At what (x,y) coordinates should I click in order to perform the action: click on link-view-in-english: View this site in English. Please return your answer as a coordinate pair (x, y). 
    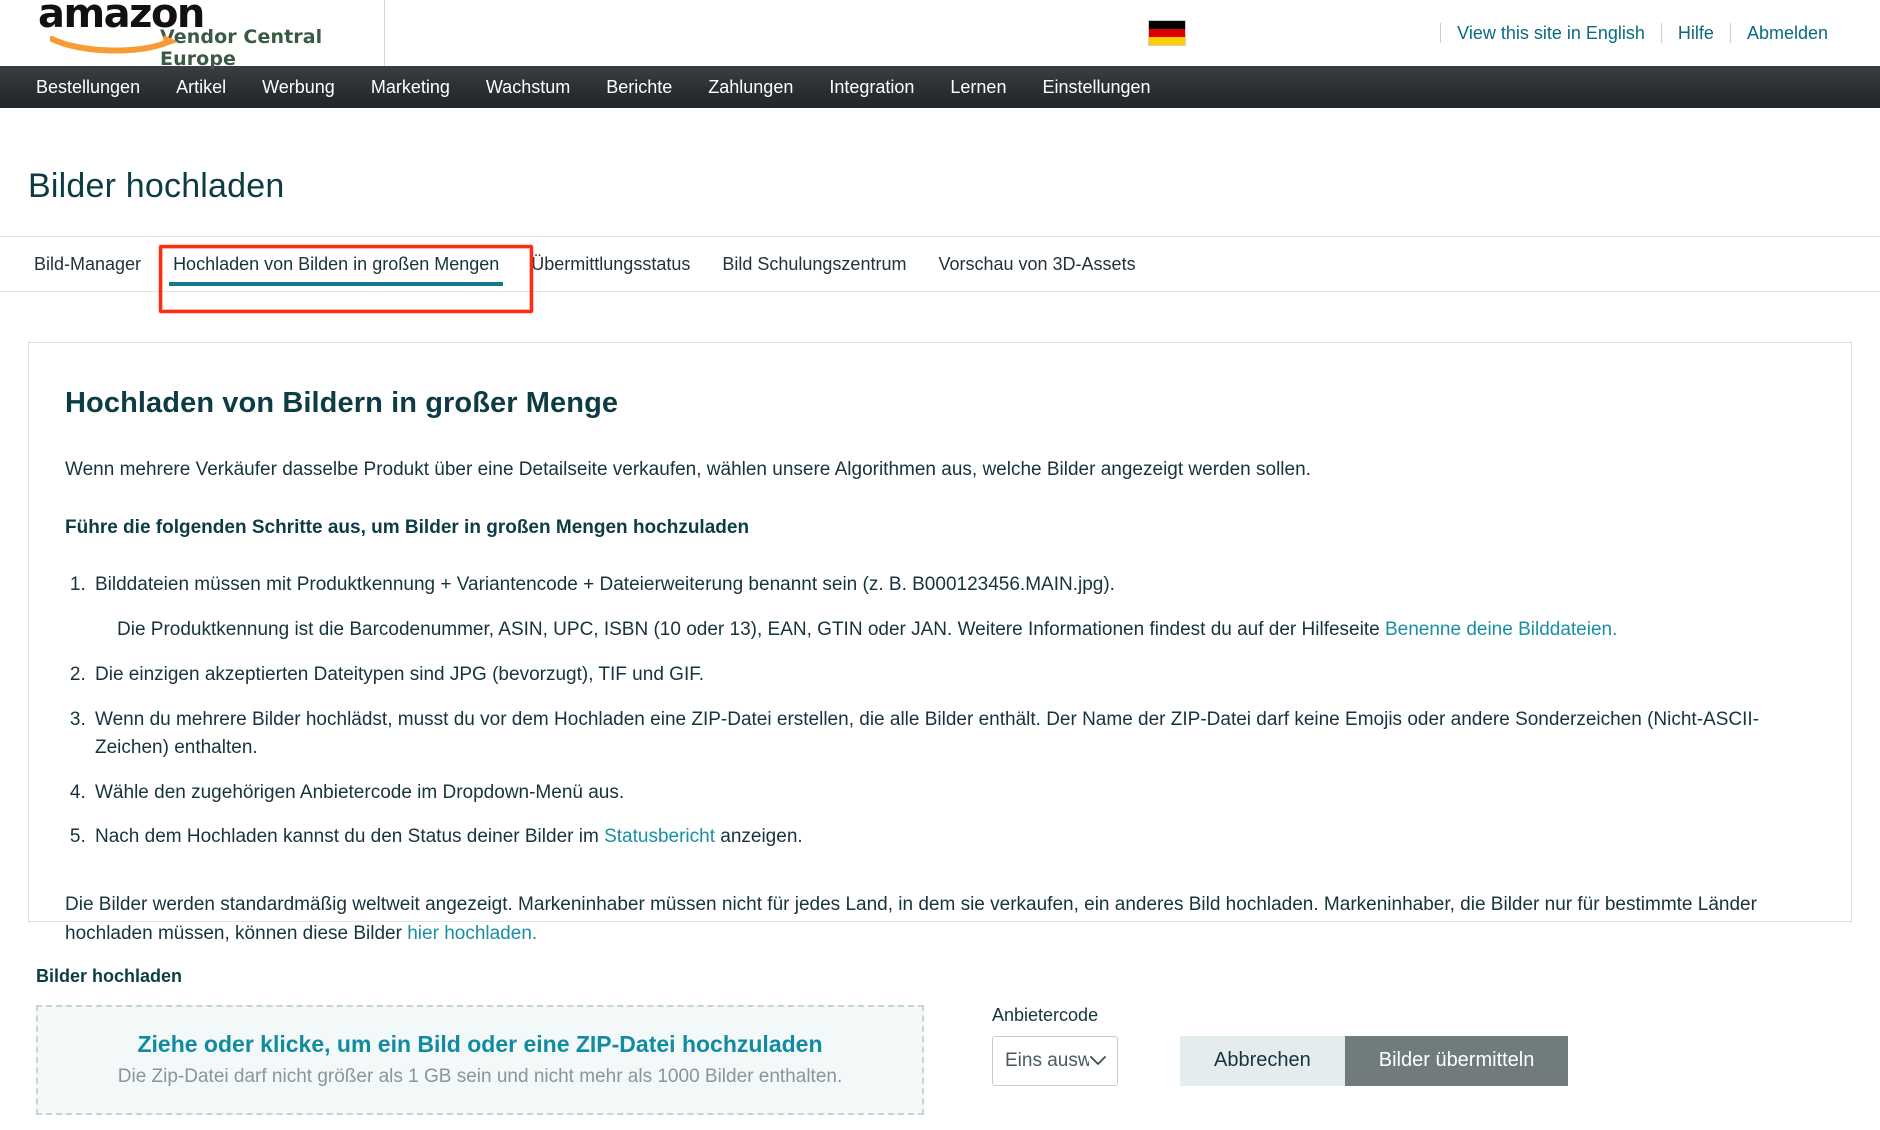
    Looking at the image, I should click on (1551, 33).